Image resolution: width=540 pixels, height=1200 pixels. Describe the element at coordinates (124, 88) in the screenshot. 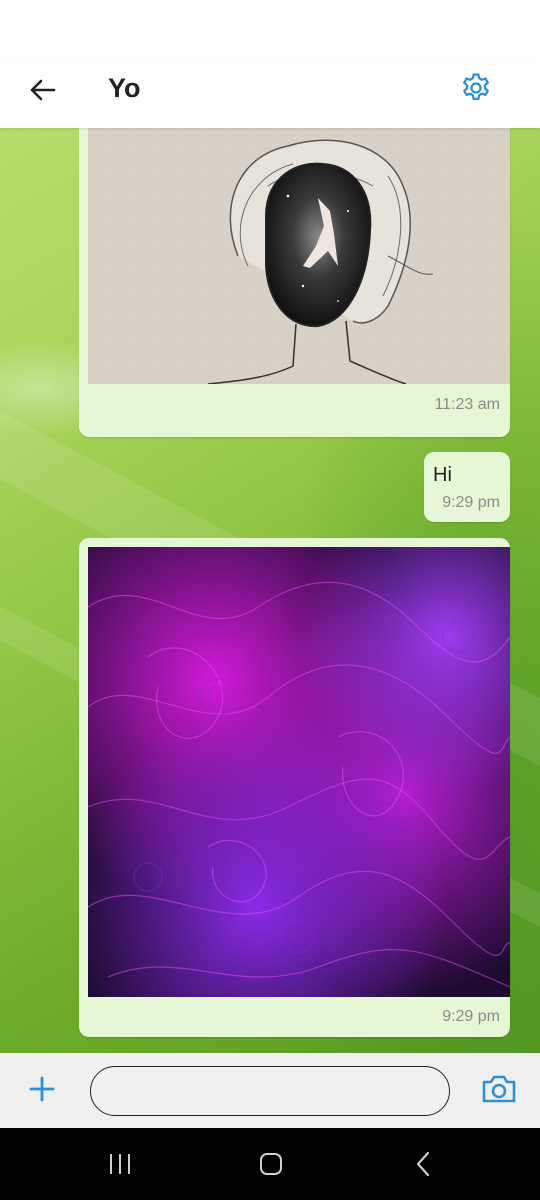

I see `chat-title: Yo` at that location.